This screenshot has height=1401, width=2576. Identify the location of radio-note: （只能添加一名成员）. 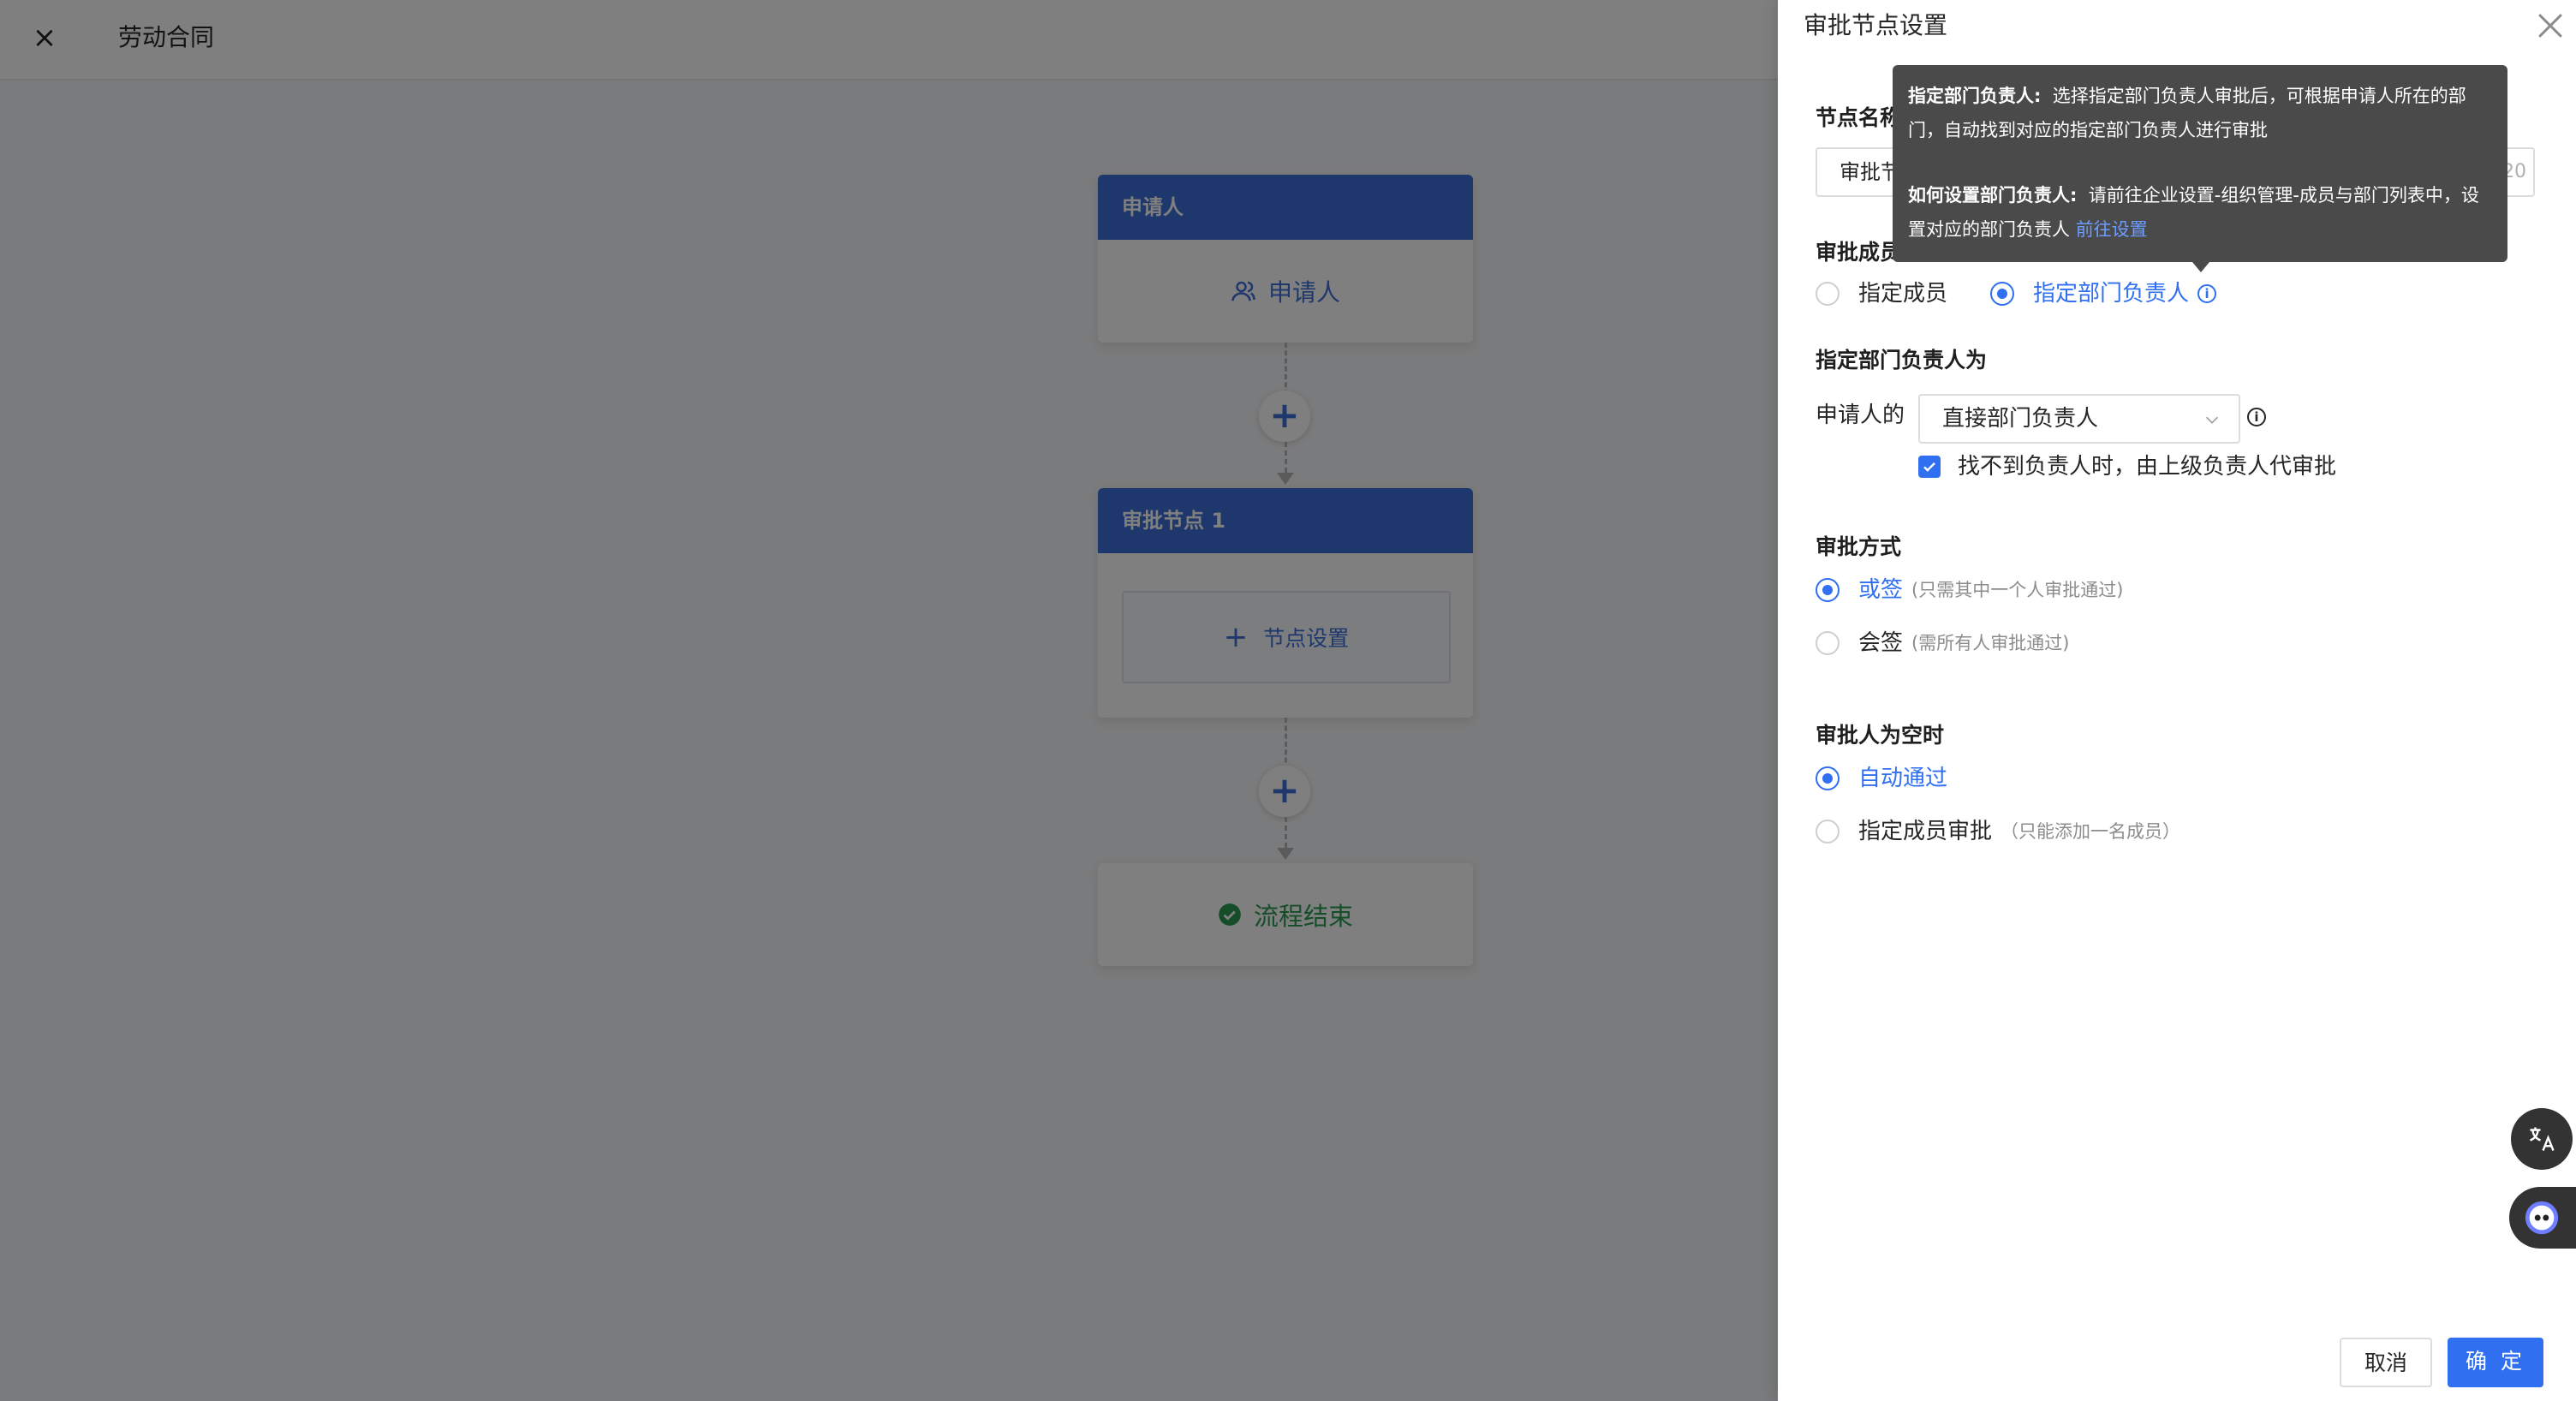
(2091, 832).